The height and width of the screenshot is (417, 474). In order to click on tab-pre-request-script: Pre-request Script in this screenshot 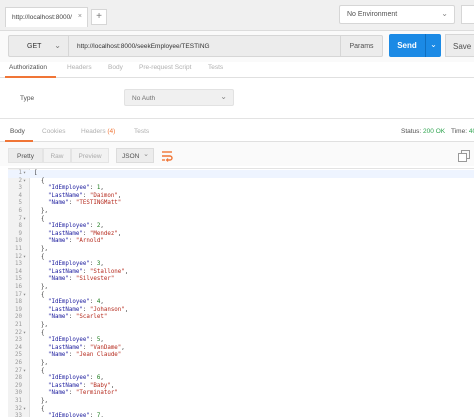, I will do `click(165, 67)`.